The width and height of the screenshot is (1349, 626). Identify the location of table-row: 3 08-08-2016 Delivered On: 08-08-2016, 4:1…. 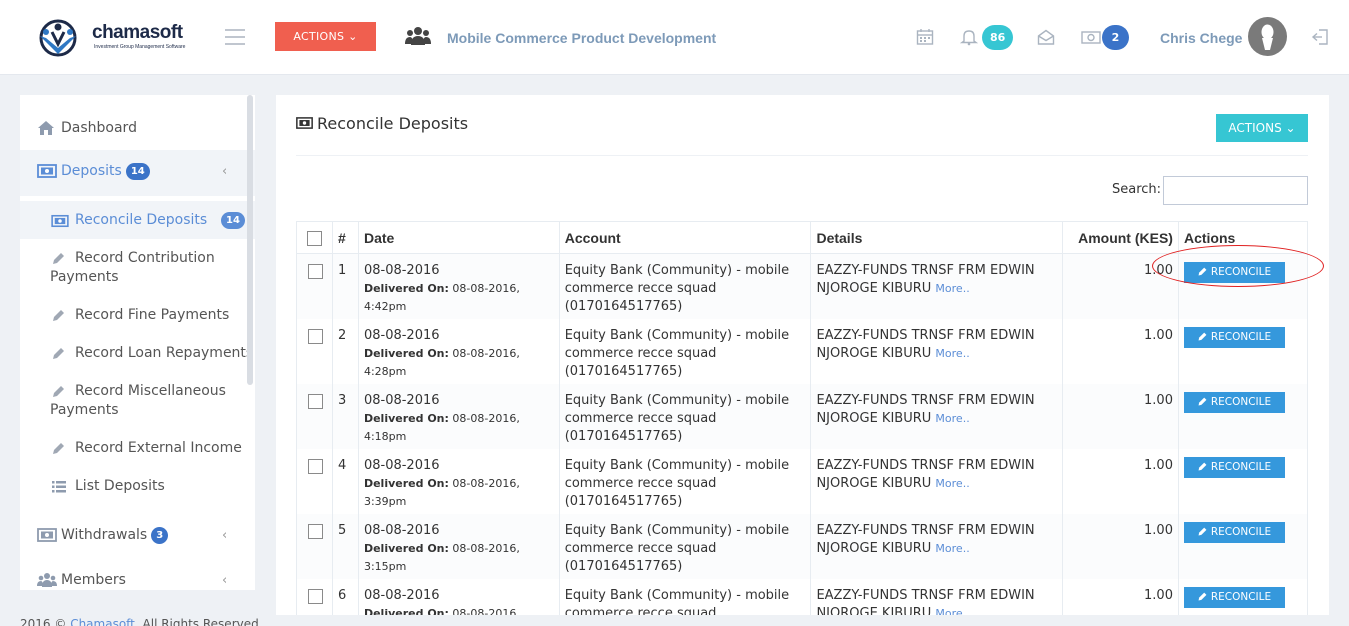
(802, 416).